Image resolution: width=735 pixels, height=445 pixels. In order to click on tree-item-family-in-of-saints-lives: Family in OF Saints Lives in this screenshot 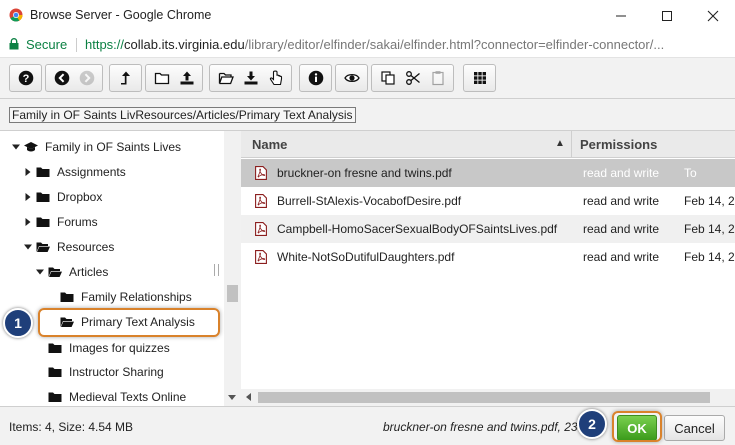, I will do `click(95, 147)`.